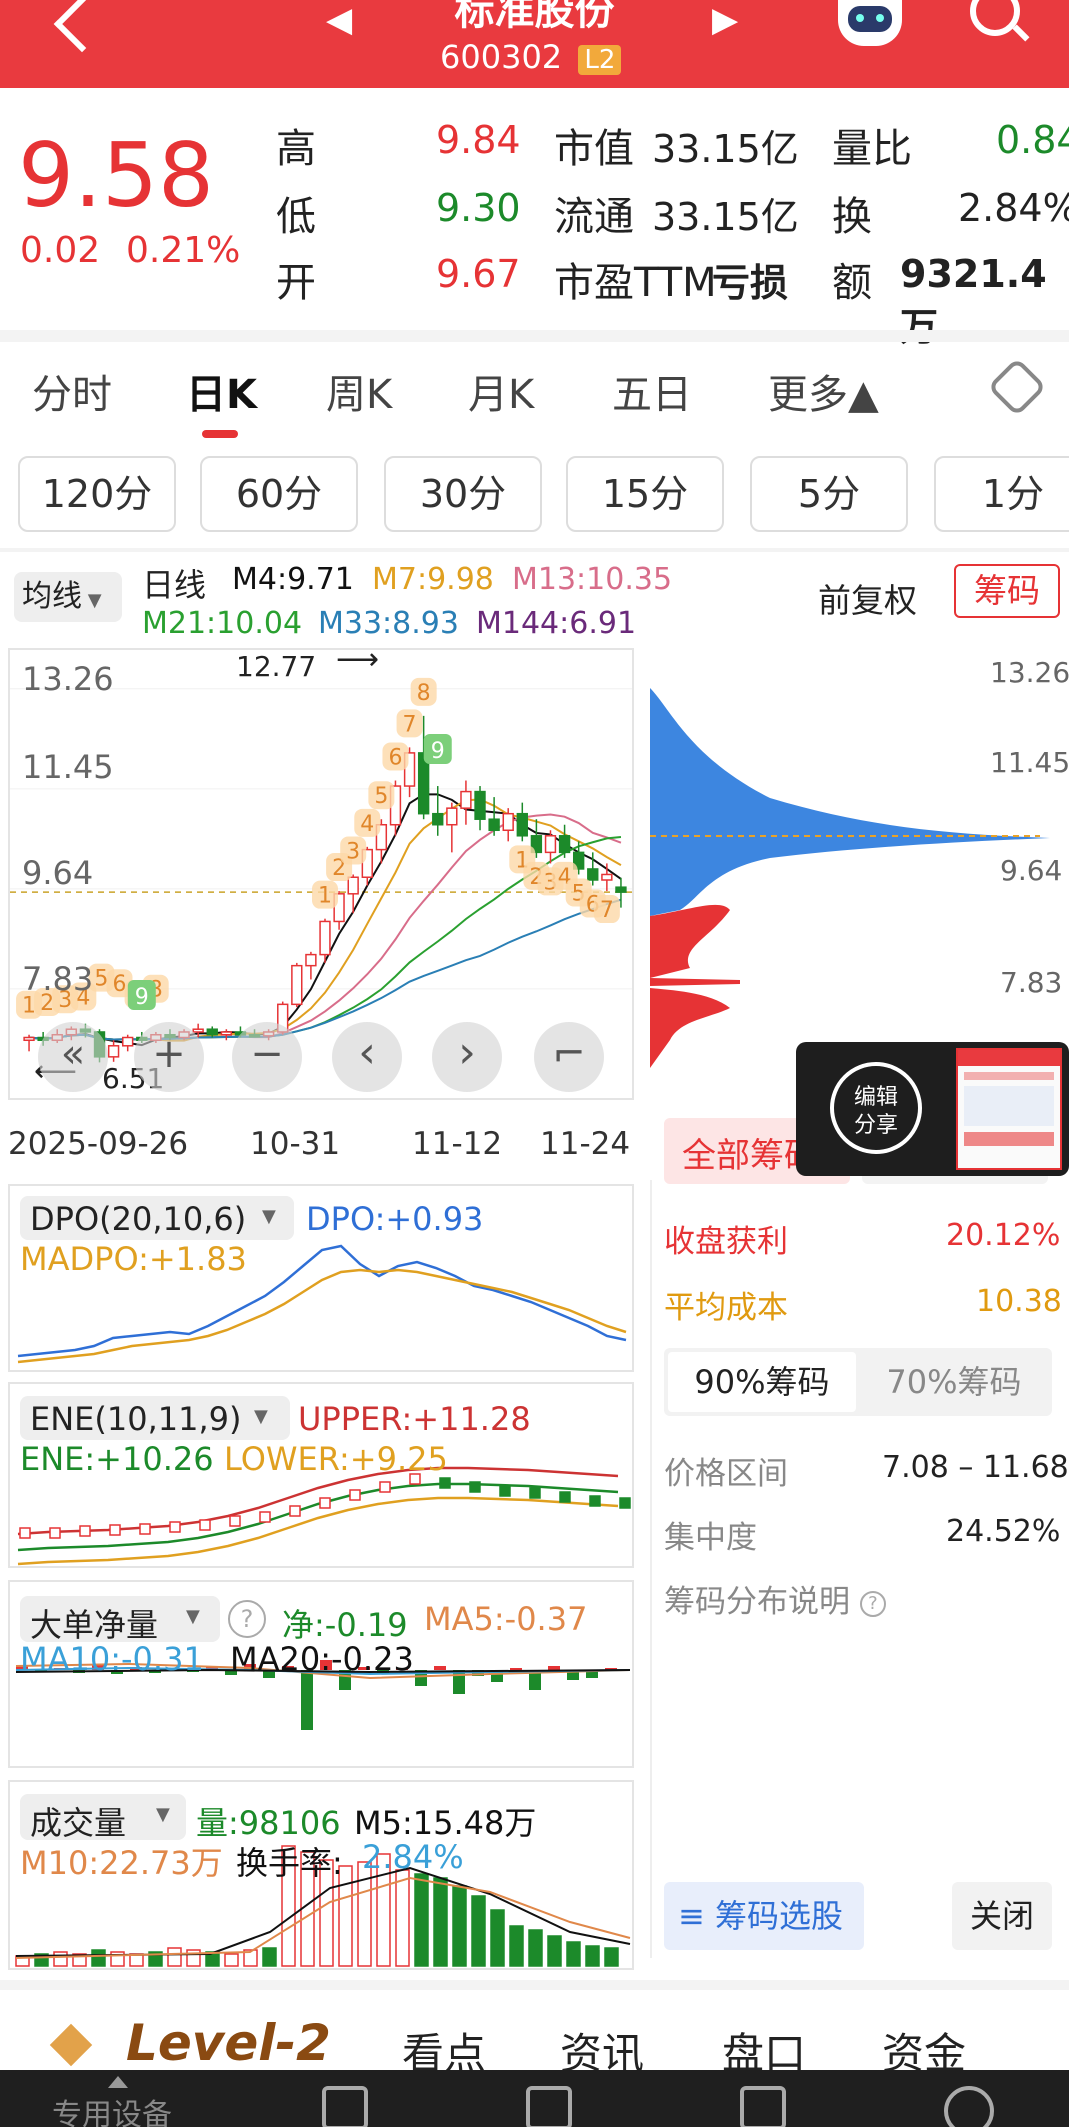 This screenshot has height=2127, width=1069. What do you see at coordinates (1009, 1109) in the screenshot?
I see `screenshot-thumbnail` at bounding box center [1009, 1109].